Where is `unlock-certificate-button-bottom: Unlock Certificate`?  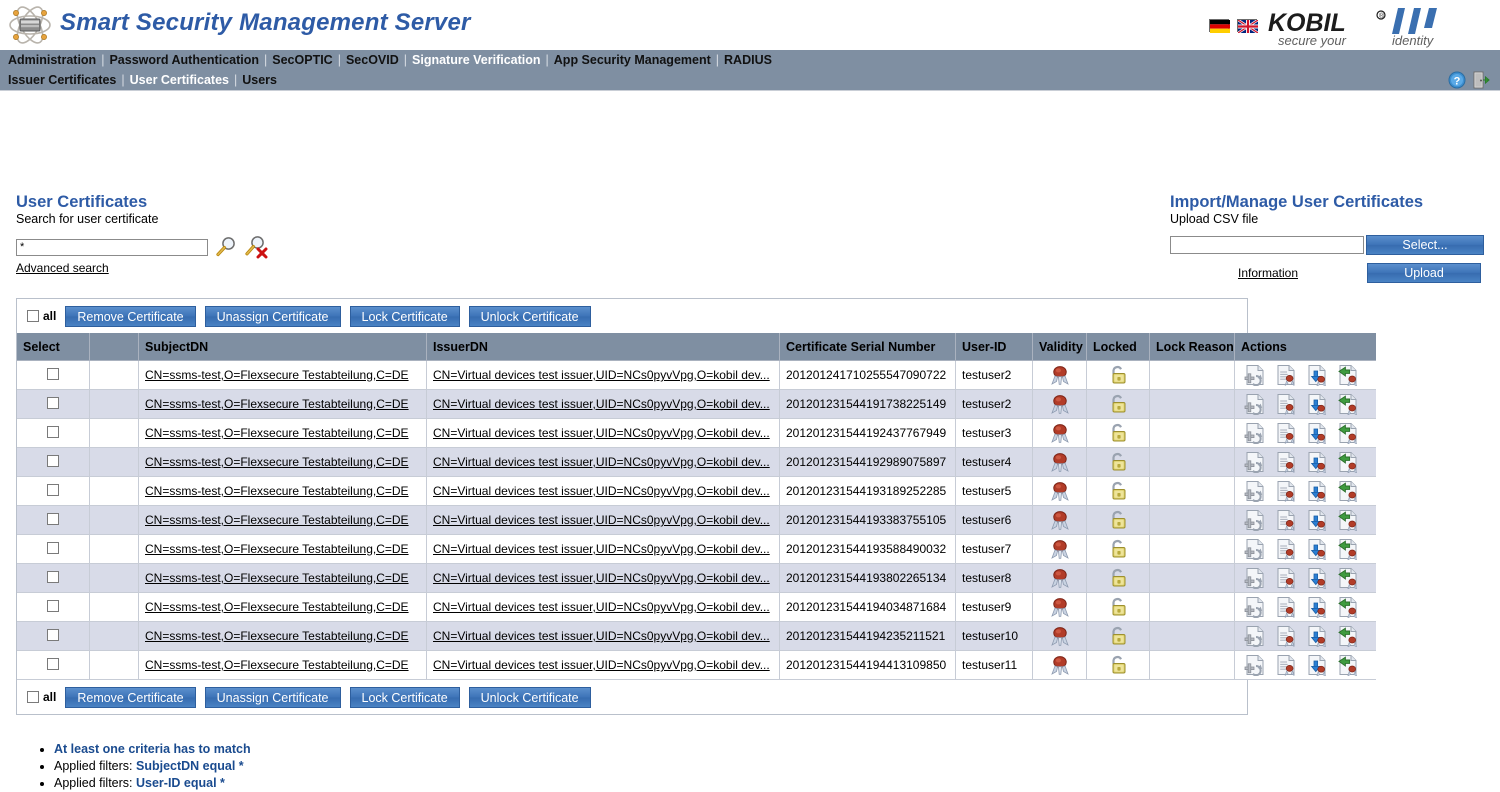 unlock-certificate-button-bottom: Unlock Certificate is located at coordinates (529, 697).